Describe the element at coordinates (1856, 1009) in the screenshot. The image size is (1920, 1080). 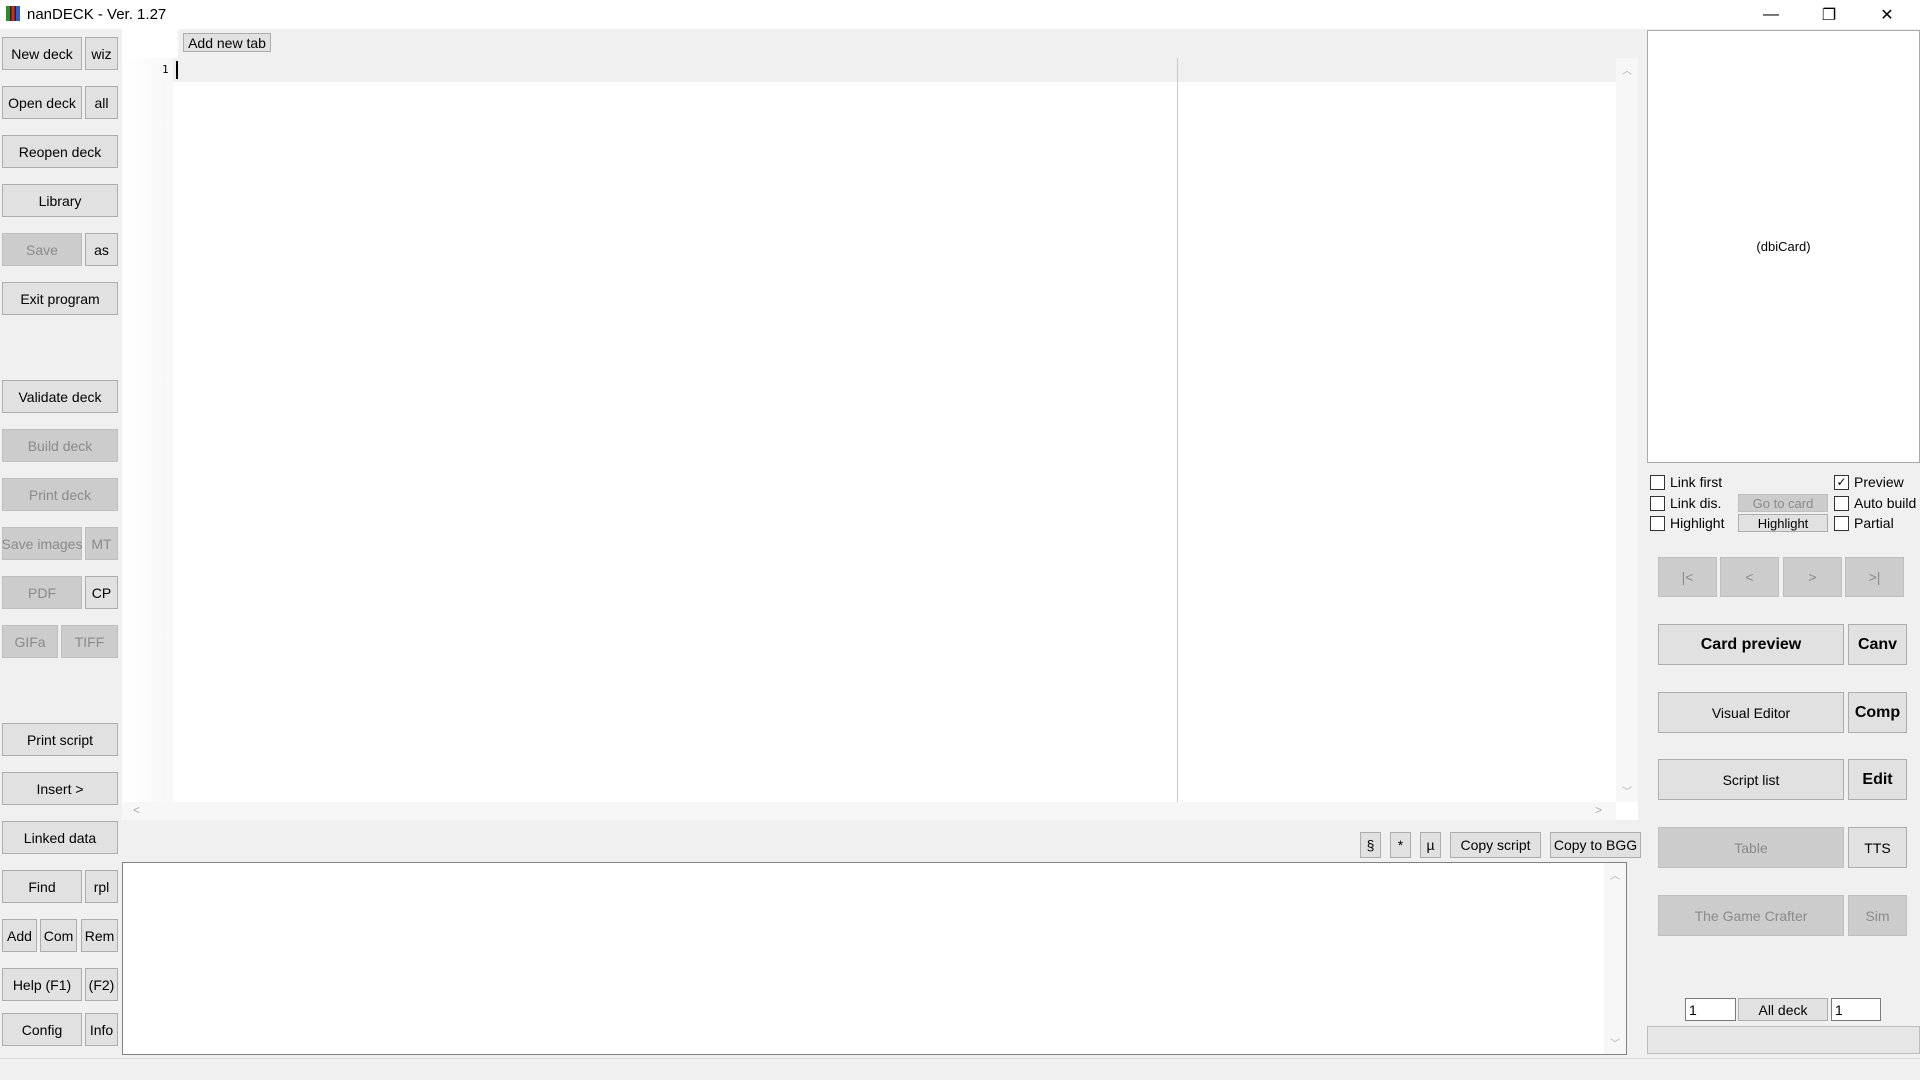
I see `to-card-input` at that location.